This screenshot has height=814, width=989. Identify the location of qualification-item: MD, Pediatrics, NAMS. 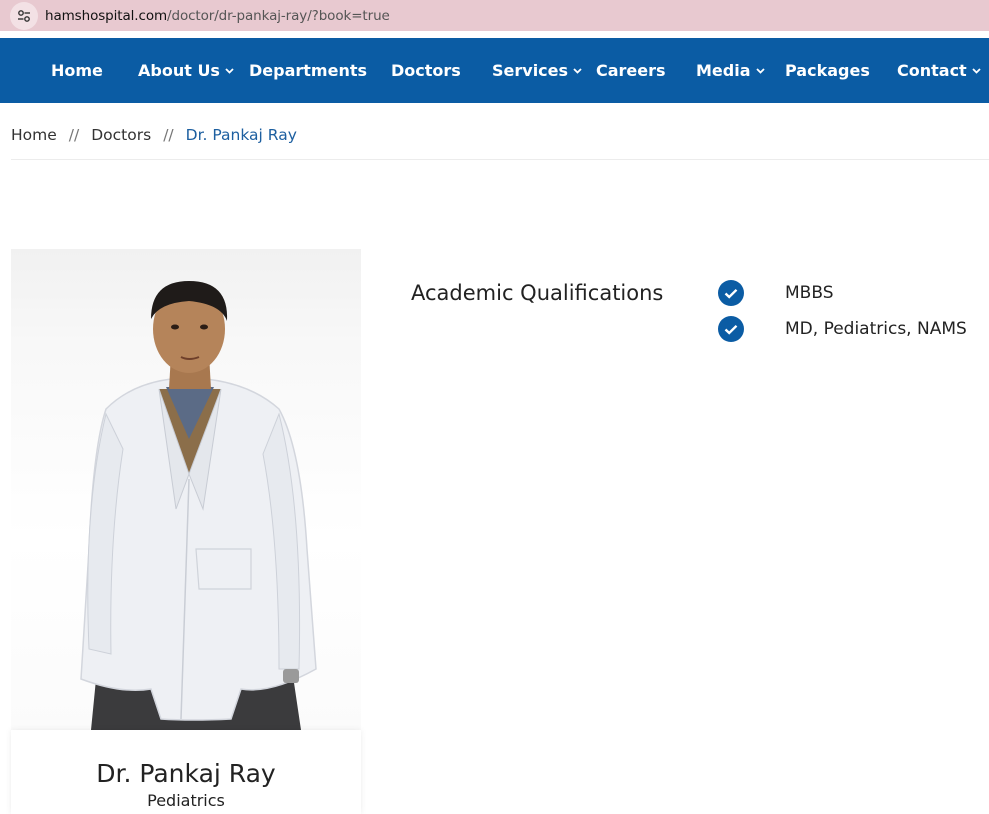
(842, 329).